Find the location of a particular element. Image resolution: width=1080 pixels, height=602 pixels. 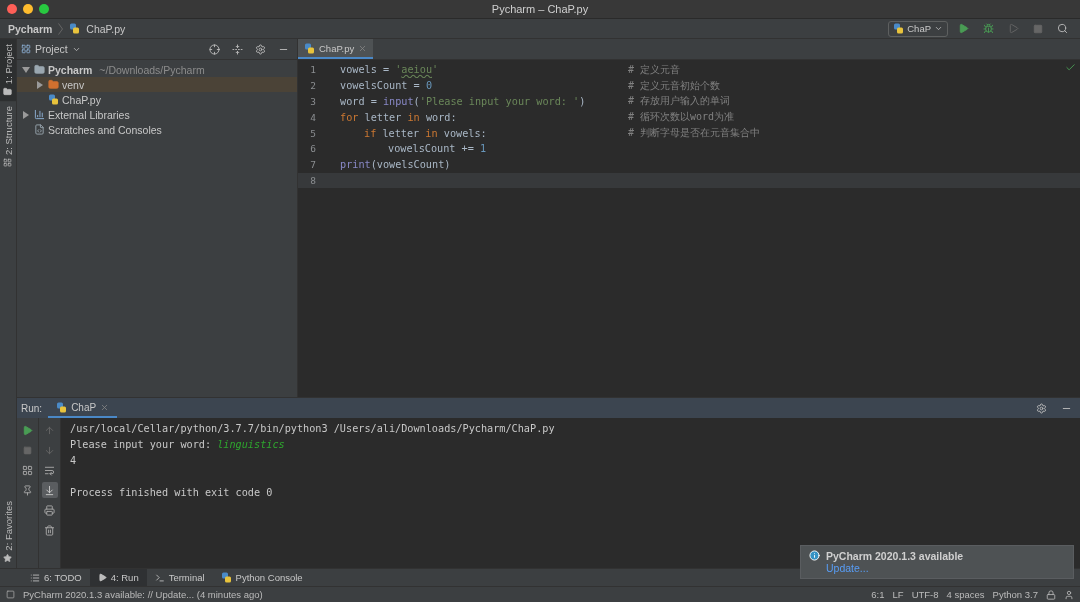

scroll-to-end-button is located at coordinates (49, 490).